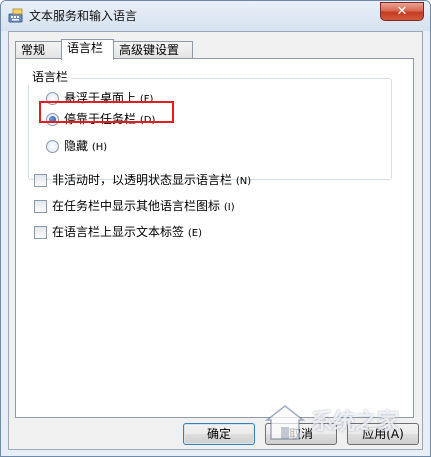 This screenshot has width=431, height=457. Describe the element at coordinates (83, 16) in the screenshot. I see `window-title: 文本服务和输入语言` at that location.